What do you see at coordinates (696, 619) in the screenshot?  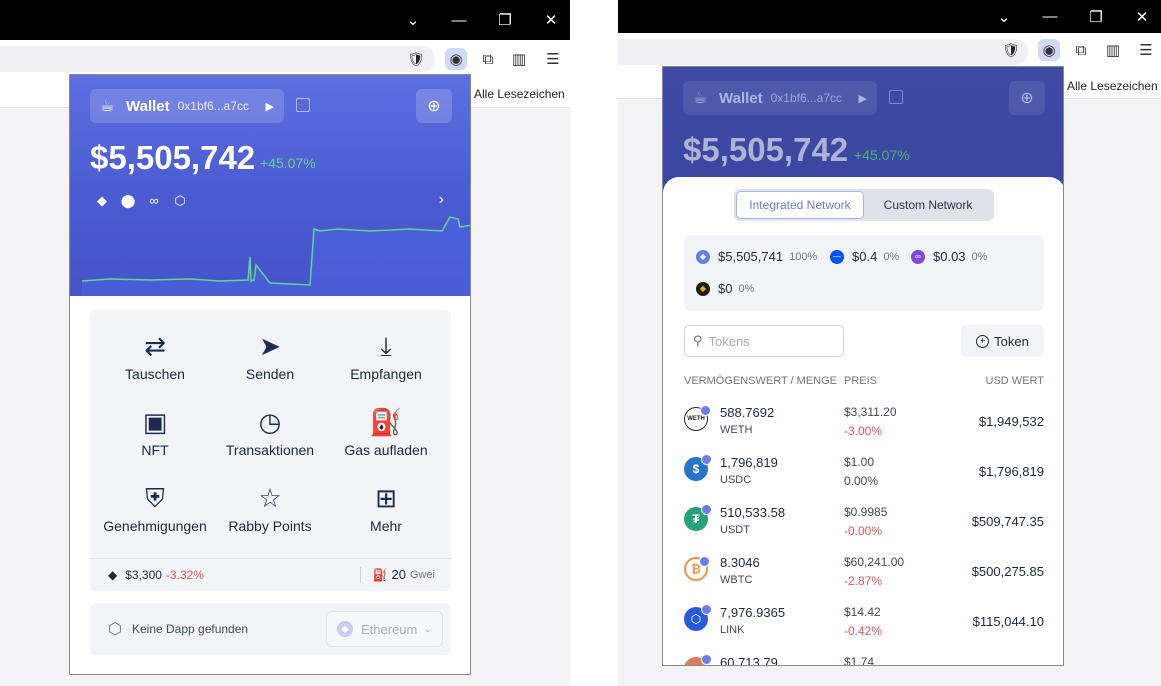 I see `token-icon-text: ⬡` at bounding box center [696, 619].